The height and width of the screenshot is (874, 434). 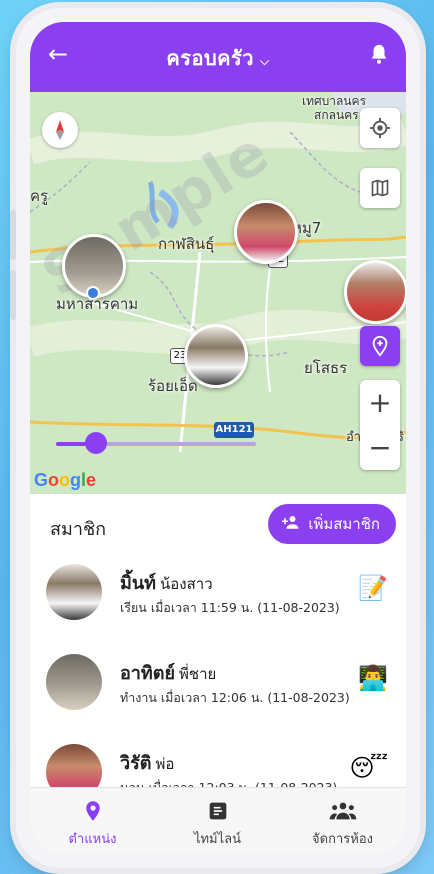 What do you see at coordinates (265, 61) in the screenshot?
I see `chevron-down-icon: ⌵` at bounding box center [265, 61].